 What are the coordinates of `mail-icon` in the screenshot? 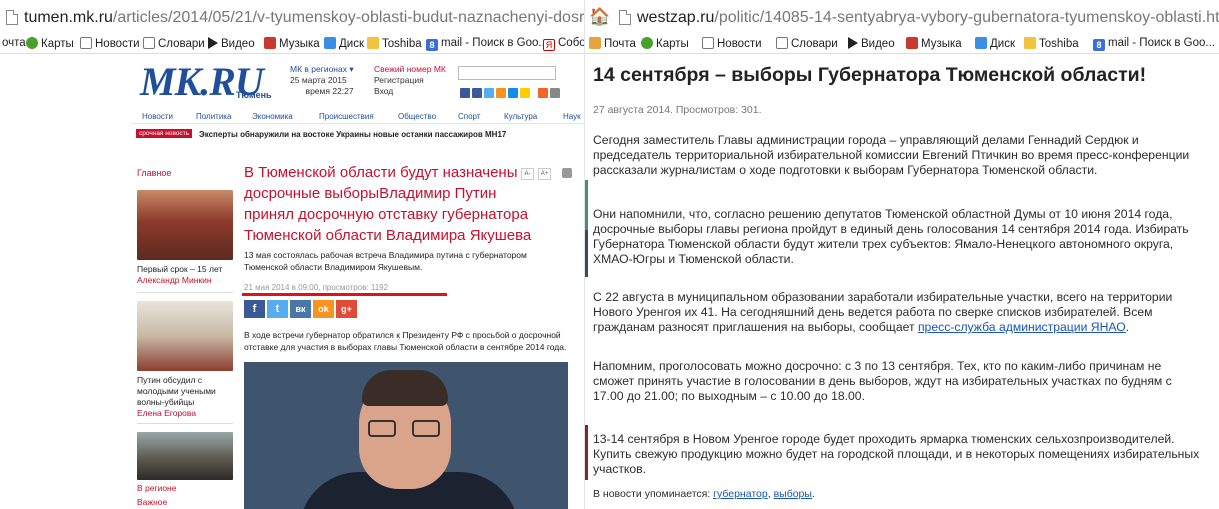 It's located at (595, 43).